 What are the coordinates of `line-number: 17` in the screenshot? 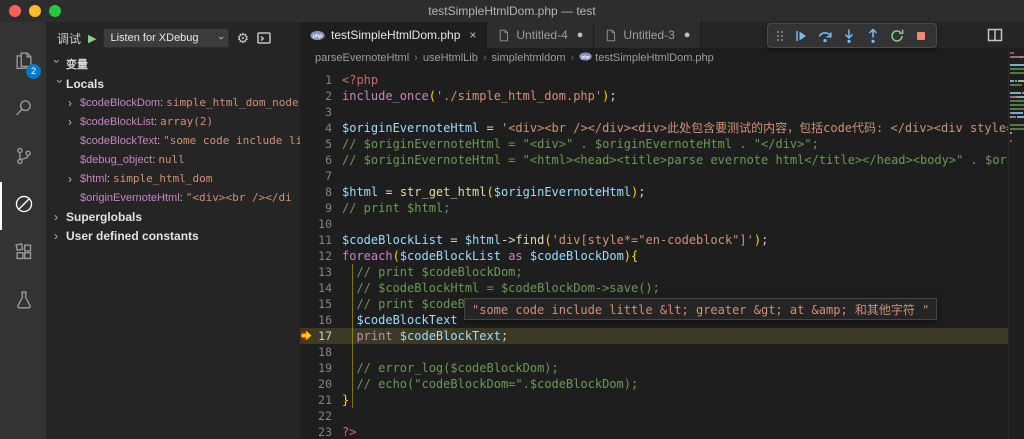 It's located at (325, 336).